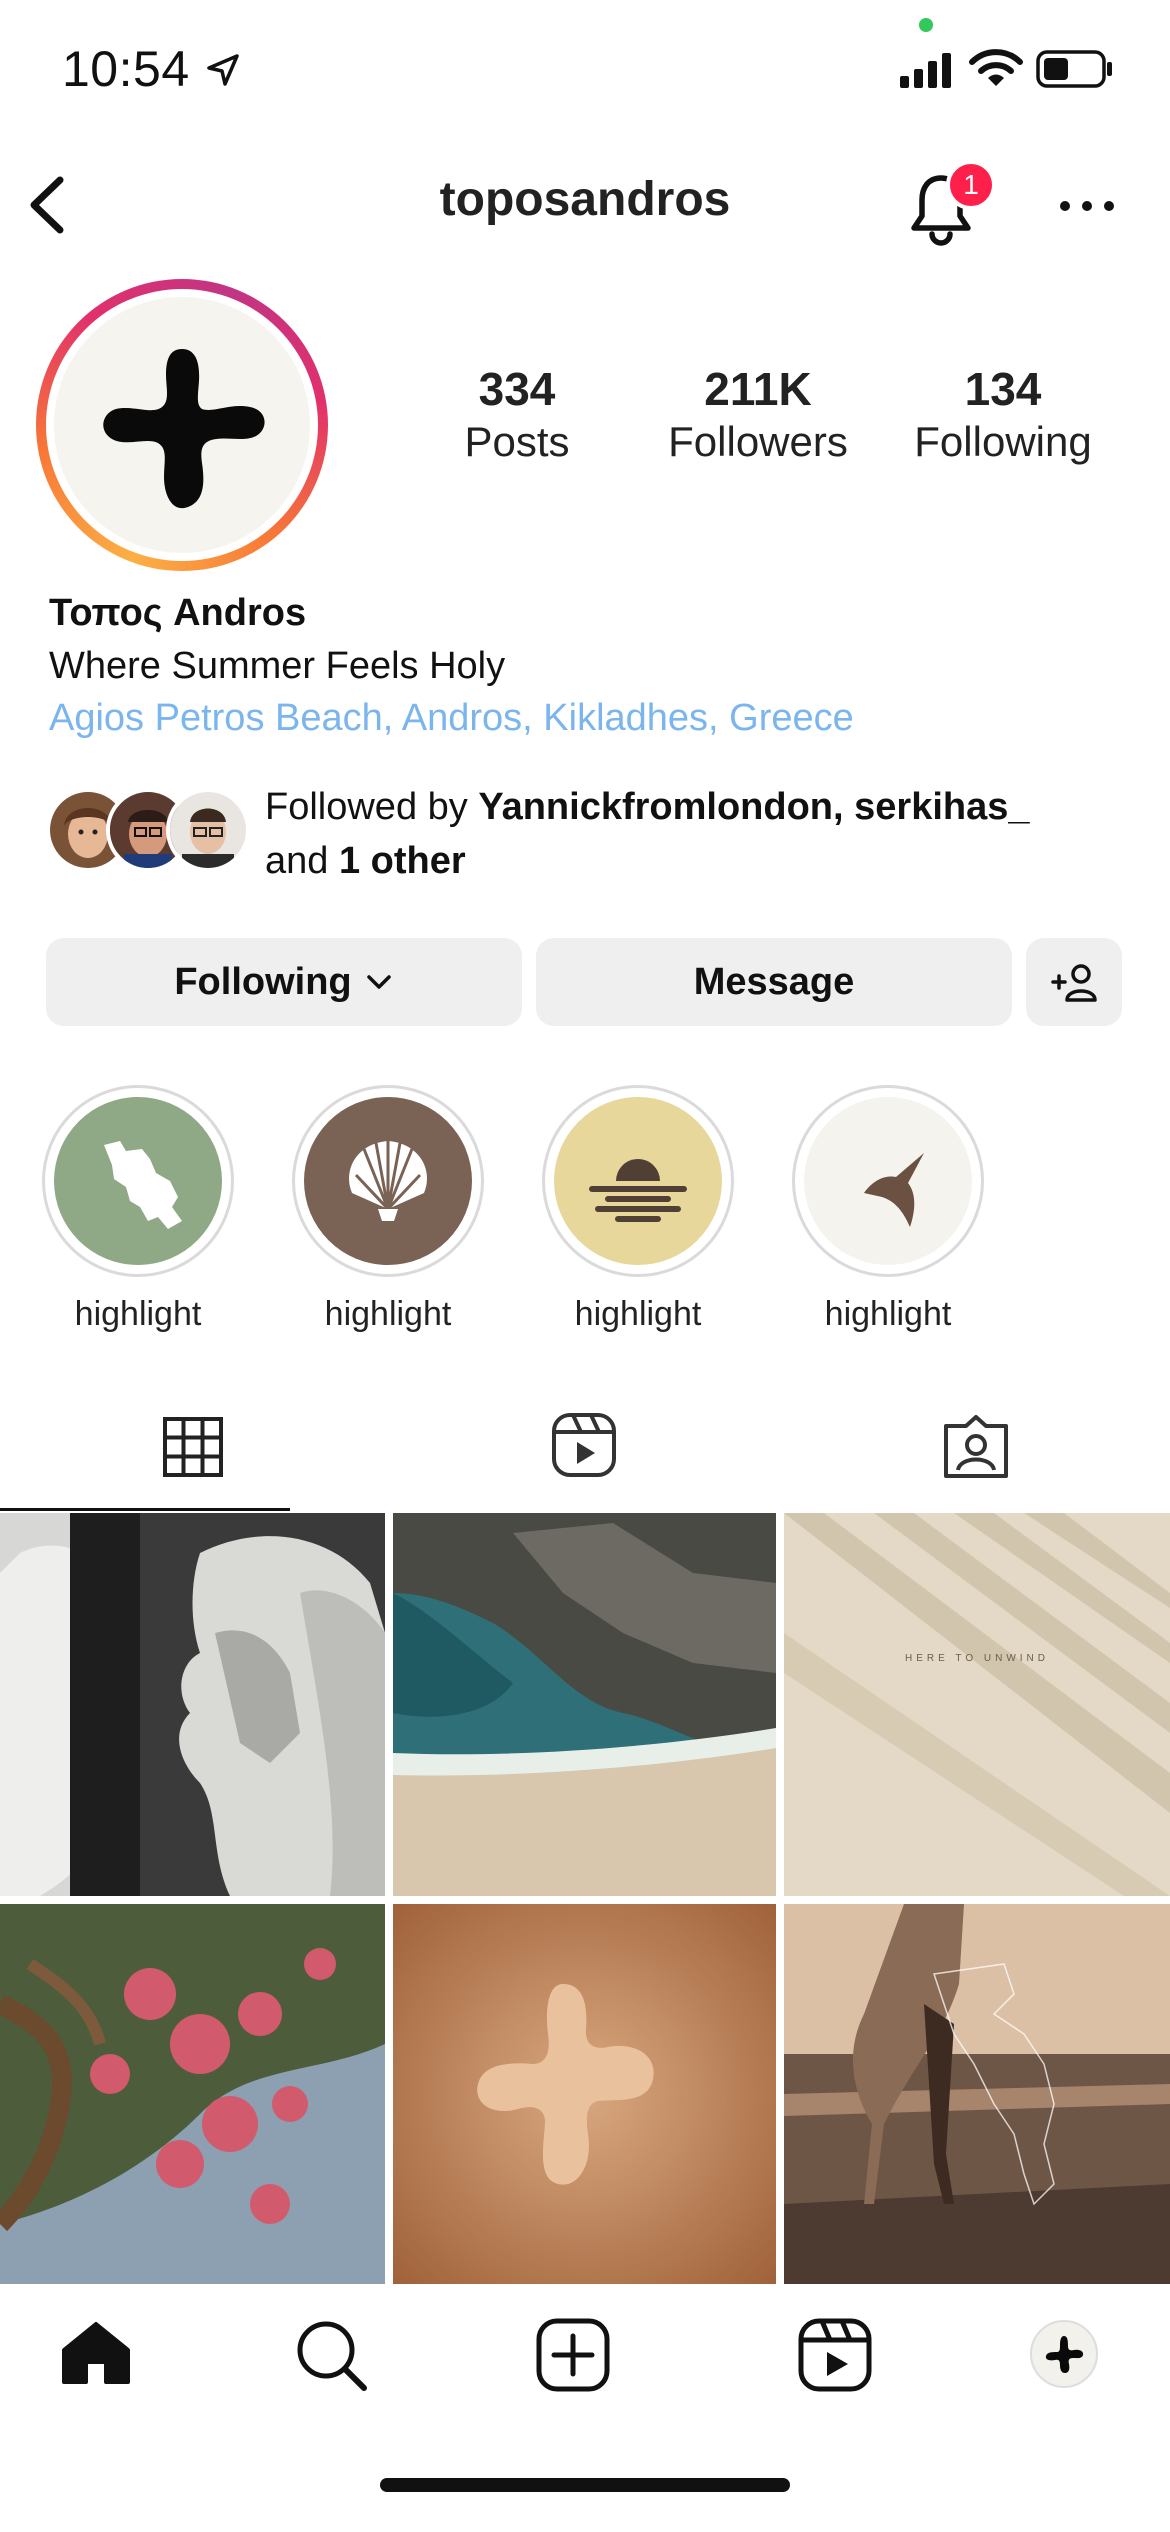 The image size is (1170, 2532). I want to click on add-person-icon, so click(1074, 983).